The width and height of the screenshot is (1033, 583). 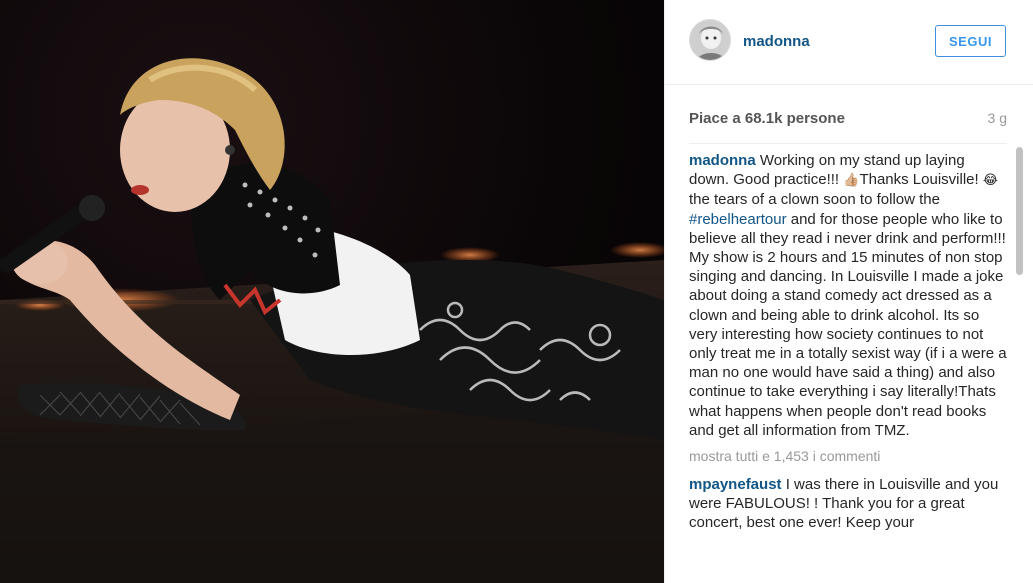 I want to click on caption-username: madonna, so click(x=722, y=160).